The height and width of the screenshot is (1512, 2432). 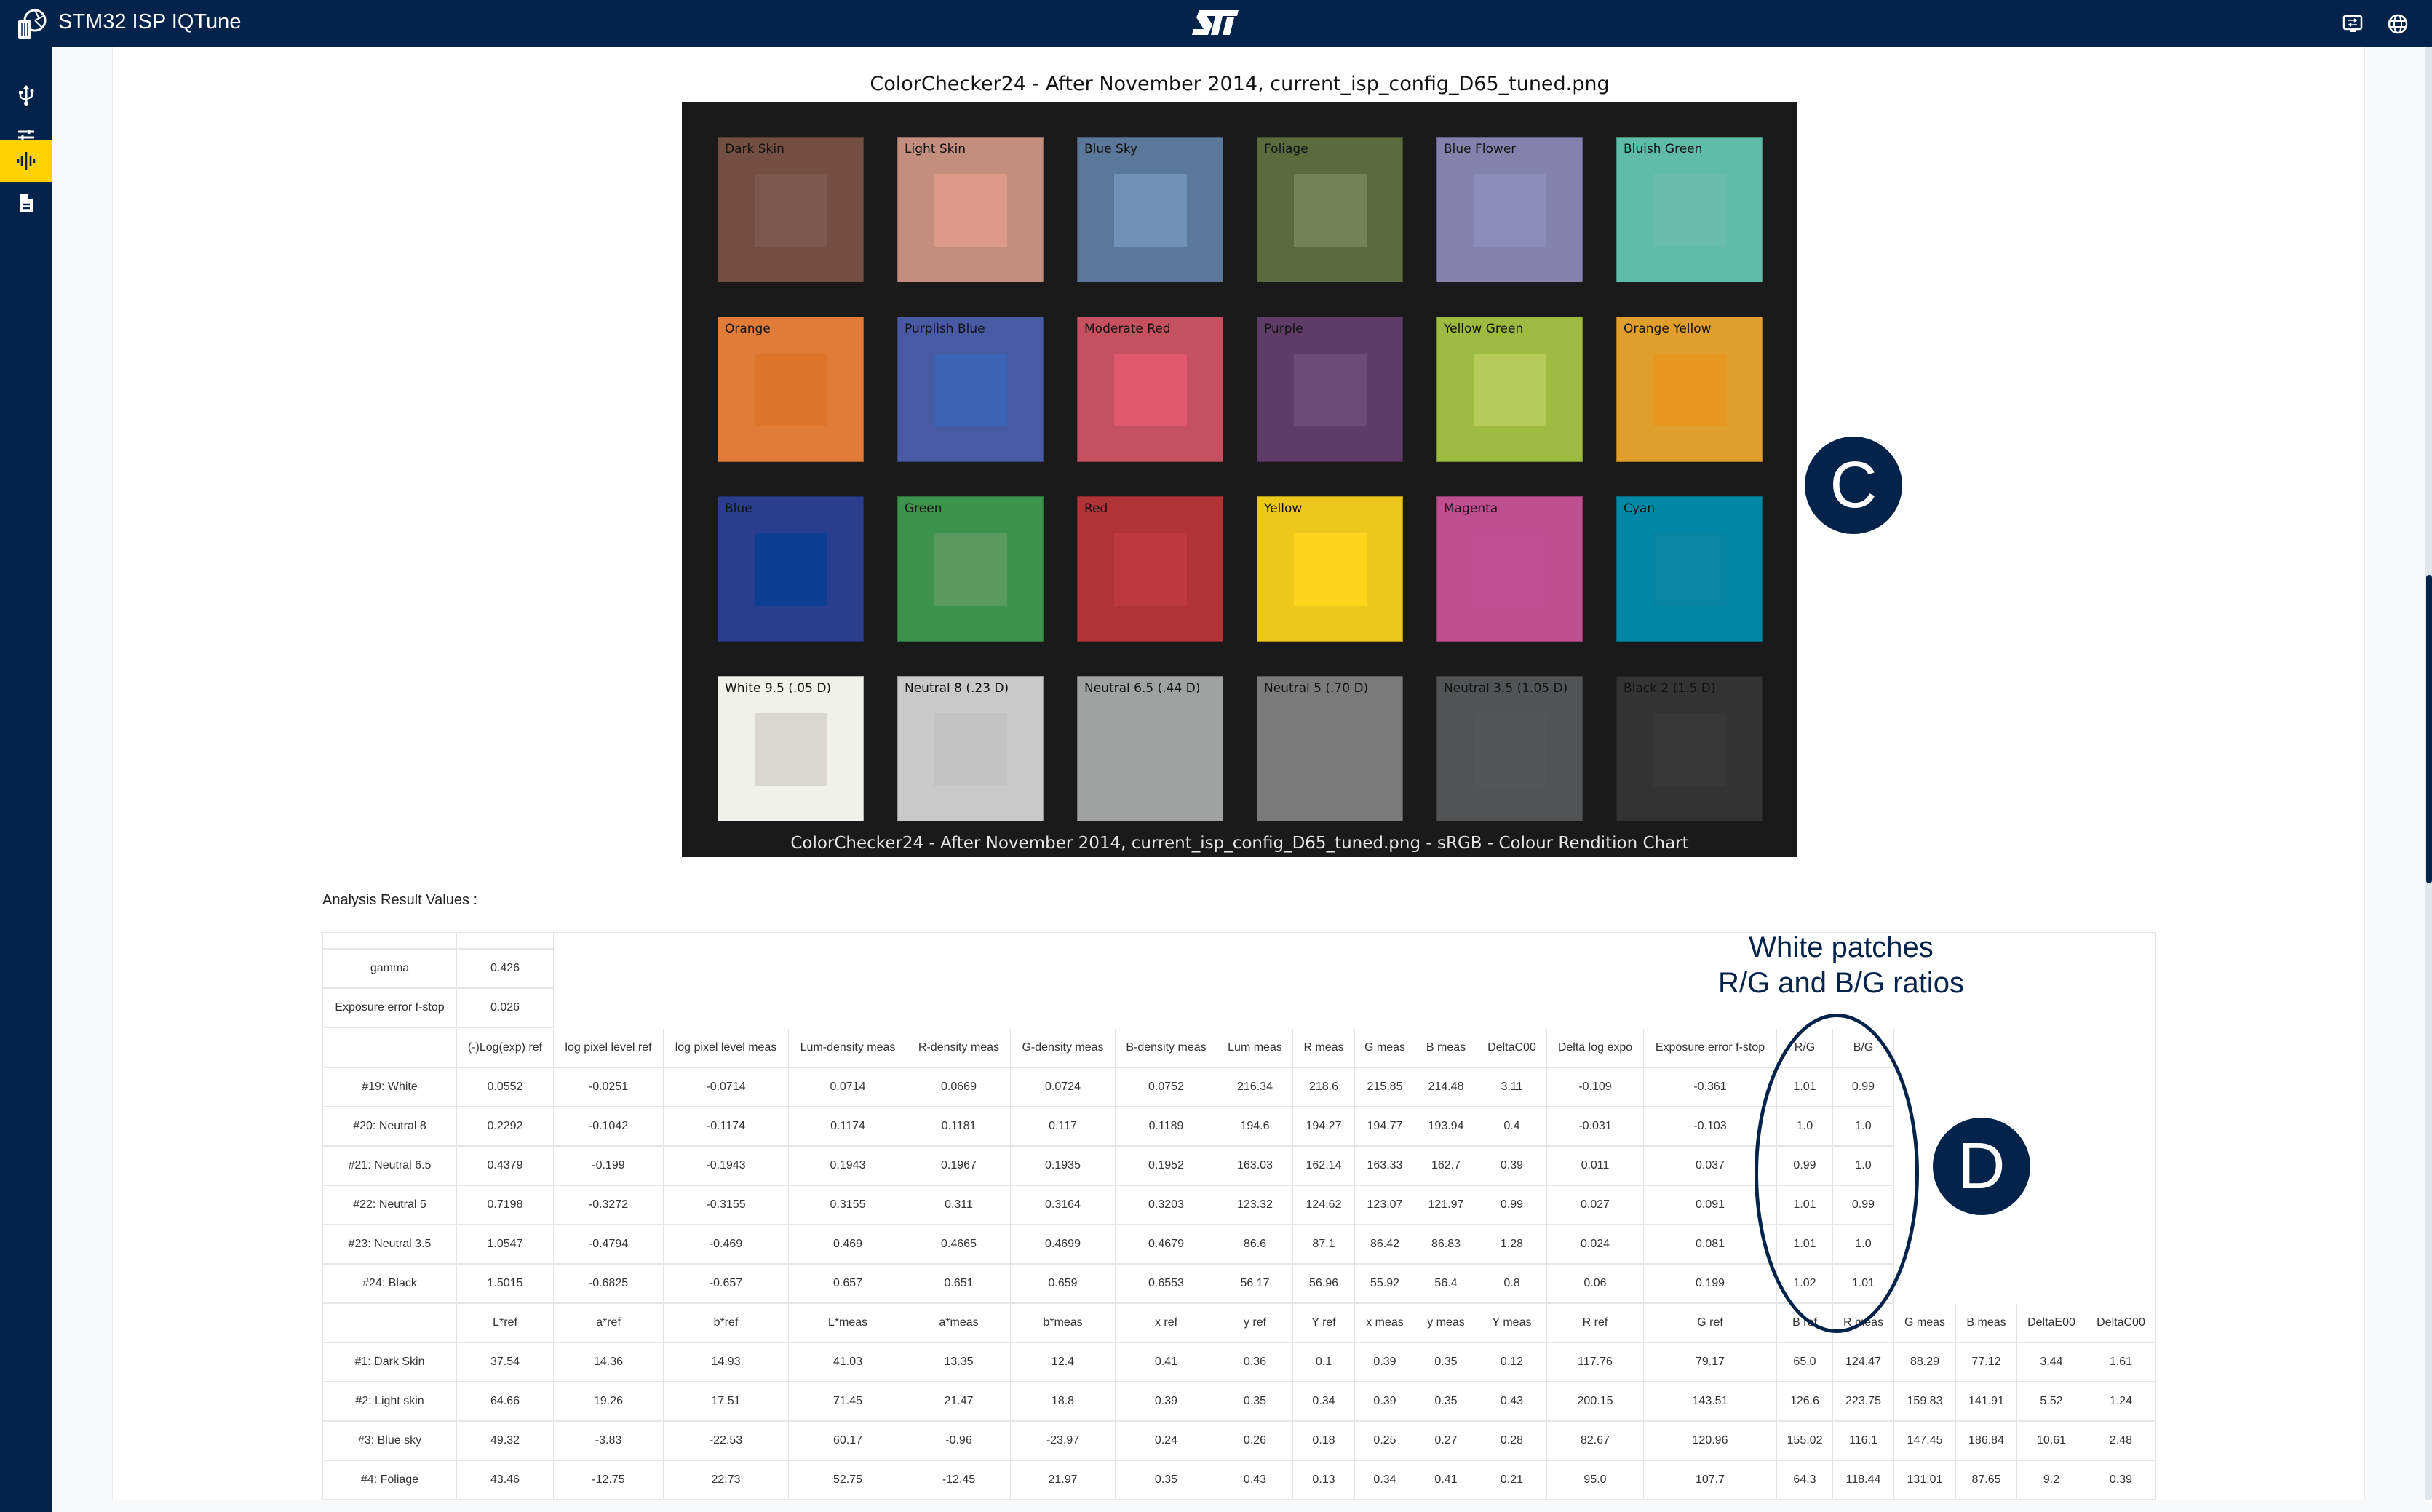 What do you see at coordinates (505, 941) in the screenshot?
I see `table-cell` at bounding box center [505, 941].